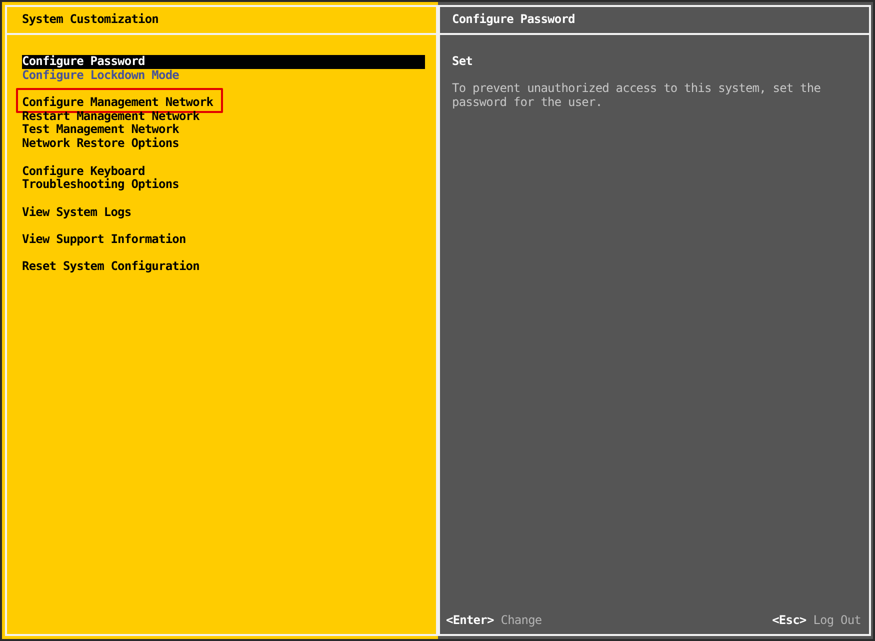  I want to click on menu-item: View Support Information, so click(104, 239).